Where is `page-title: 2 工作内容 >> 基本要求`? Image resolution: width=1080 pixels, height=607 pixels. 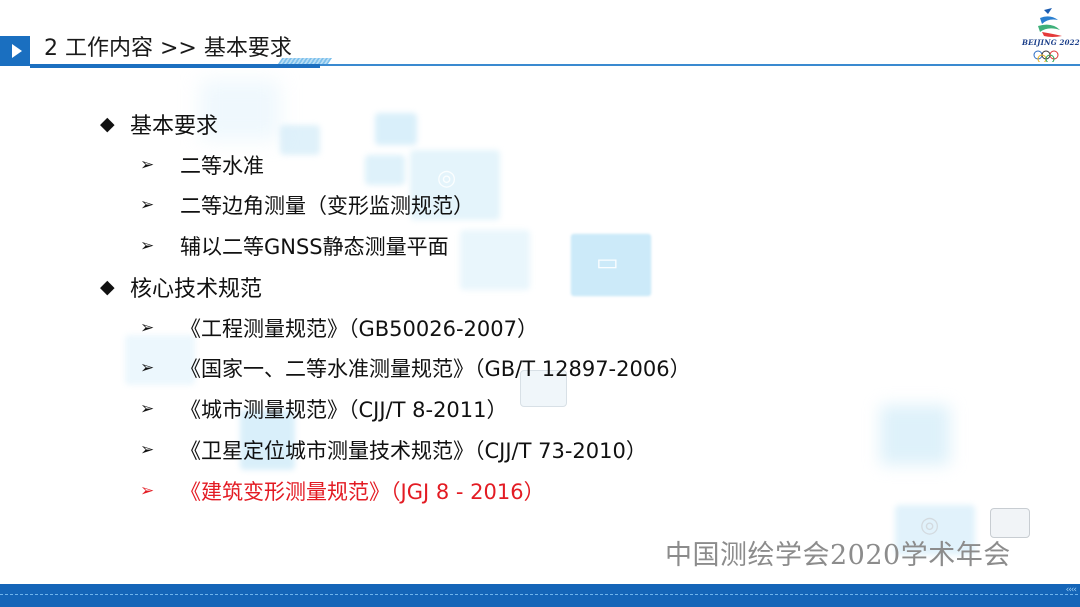
page-title: 2 工作内容 >> 基本要求 is located at coordinates (168, 48).